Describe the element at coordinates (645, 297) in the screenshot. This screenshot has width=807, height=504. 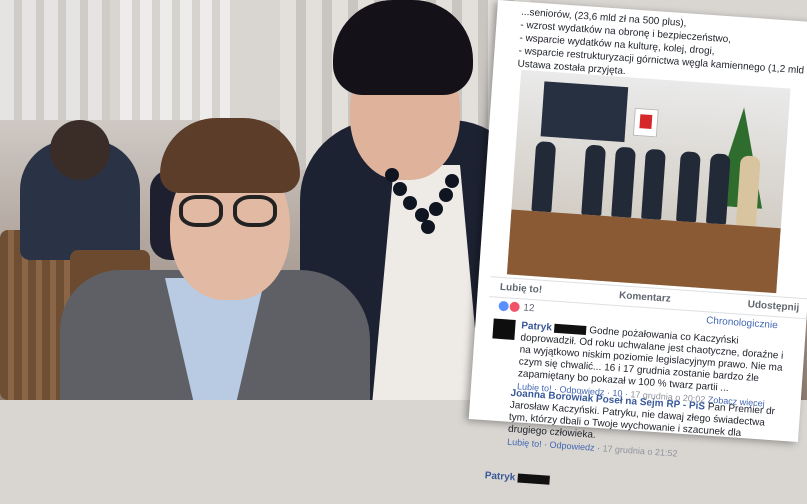
I see `comment-button: Komentarz` at that location.